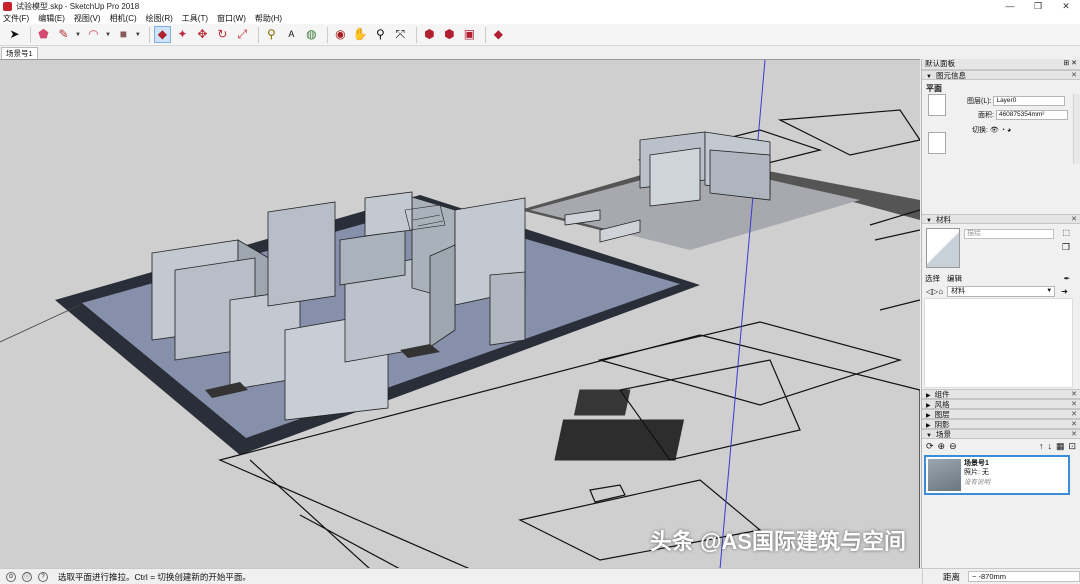 This screenshot has width=1080, height=584. What do you see at coordinates (43, 576) in the screenshot?
I see `instructor-icon: ?` at bounding box center [43, 576].